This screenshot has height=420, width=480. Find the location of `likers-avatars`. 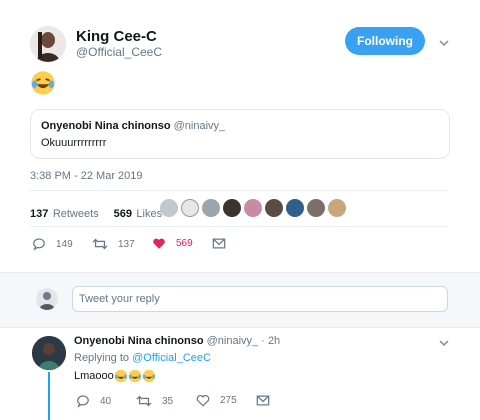

likers-avatars is located at coordinates (253, 208).